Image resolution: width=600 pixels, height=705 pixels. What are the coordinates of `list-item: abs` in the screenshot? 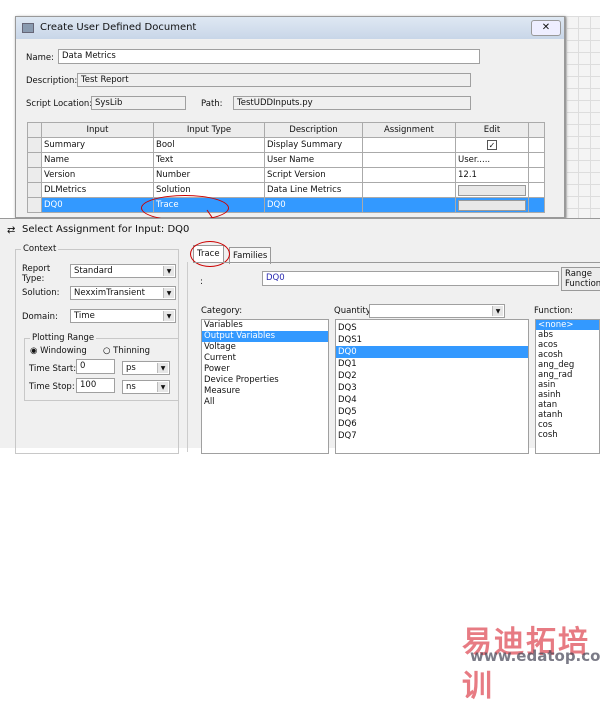 It's located at (567, 335).